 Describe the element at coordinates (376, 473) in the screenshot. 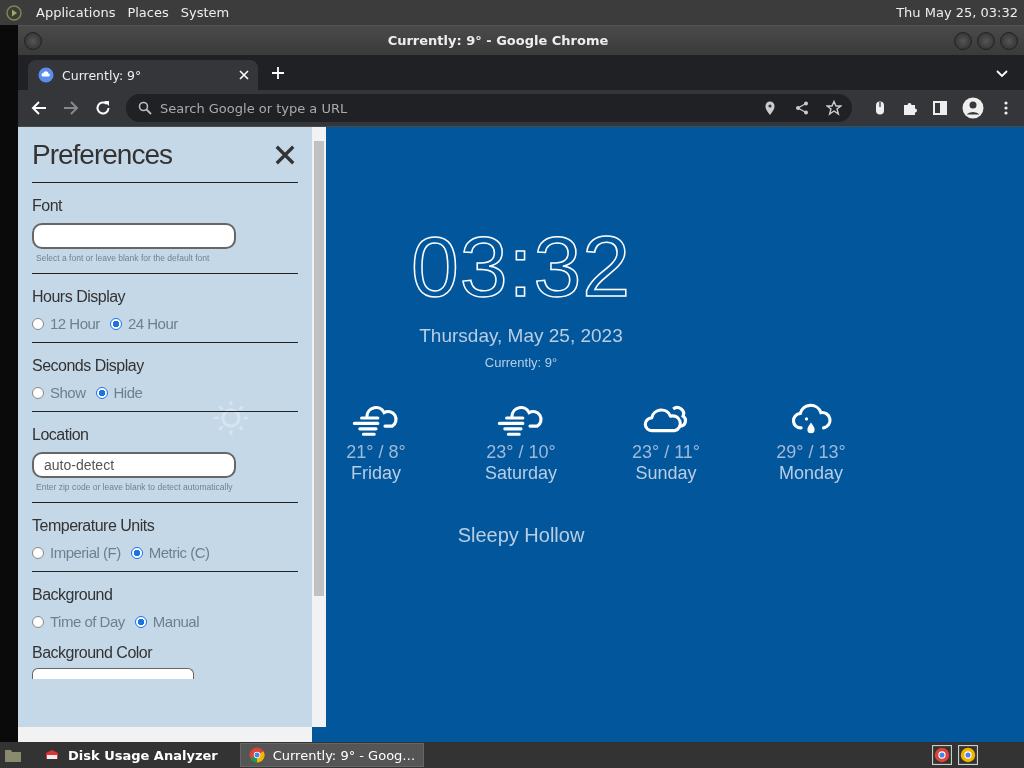

I see `day-name: Friday` at that location.